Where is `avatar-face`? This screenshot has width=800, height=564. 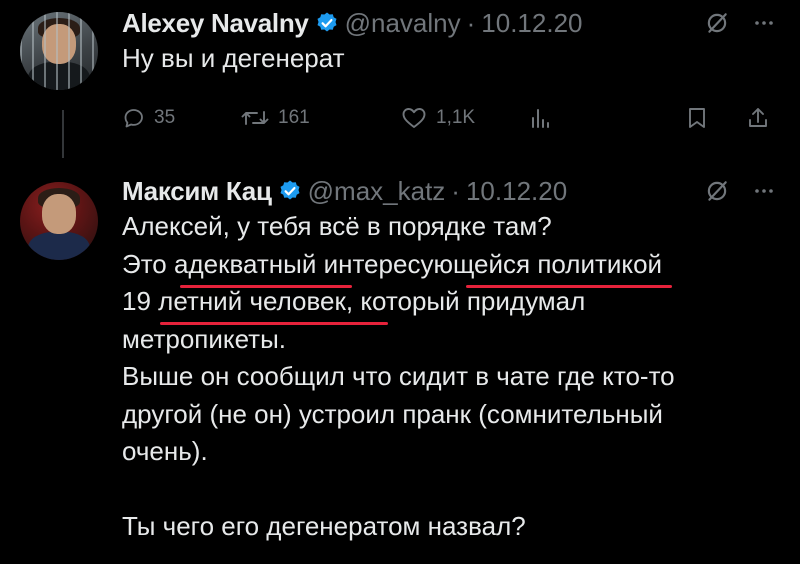
avatar-face is located at coordinates (59, 214).